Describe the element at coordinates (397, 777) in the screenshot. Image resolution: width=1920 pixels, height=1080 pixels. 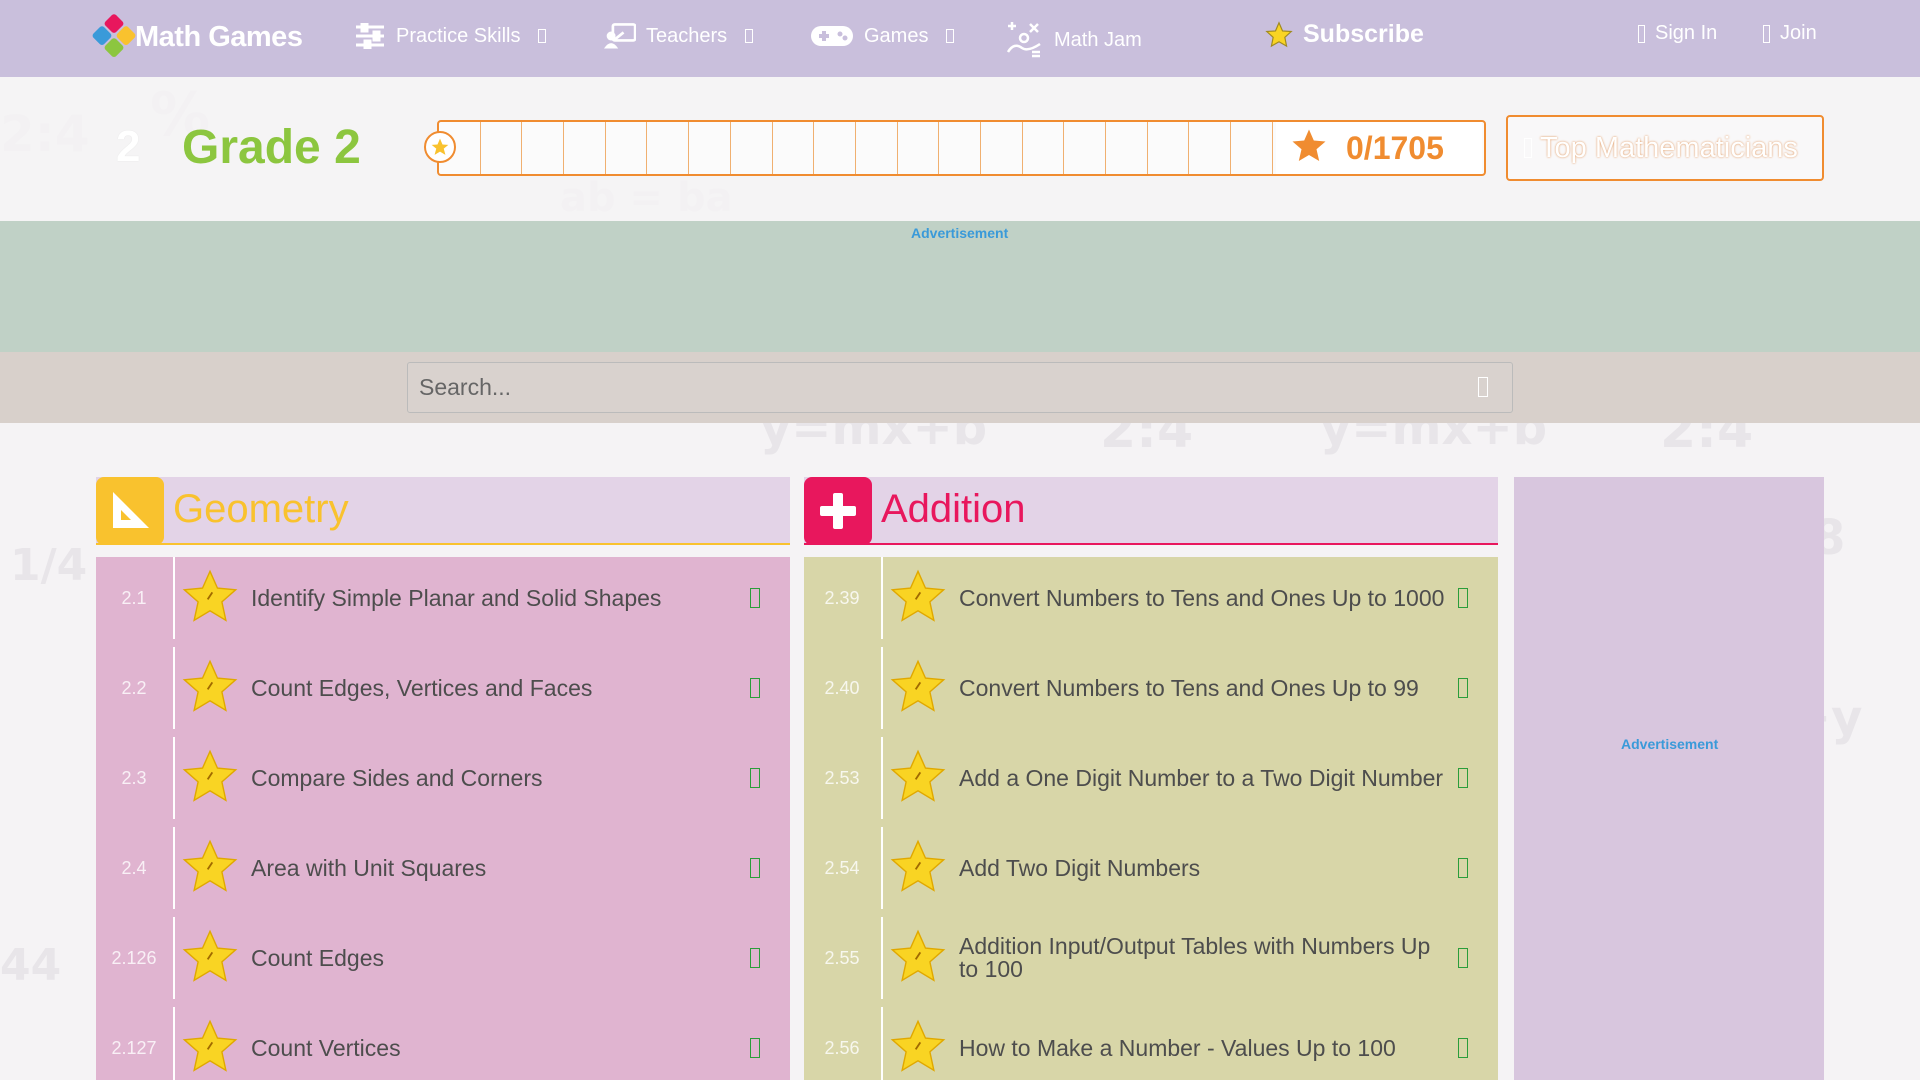
I see `skill-label: Compare Sides and Corners` at that location.